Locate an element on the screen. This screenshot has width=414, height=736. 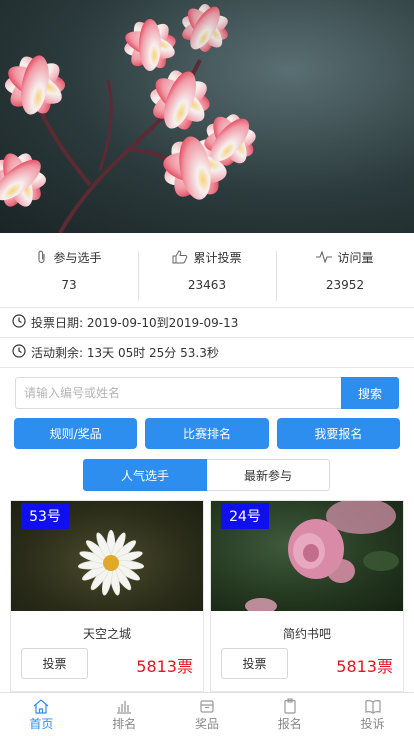
nav-ranking: 排名 is located at coordinates (124, 714).